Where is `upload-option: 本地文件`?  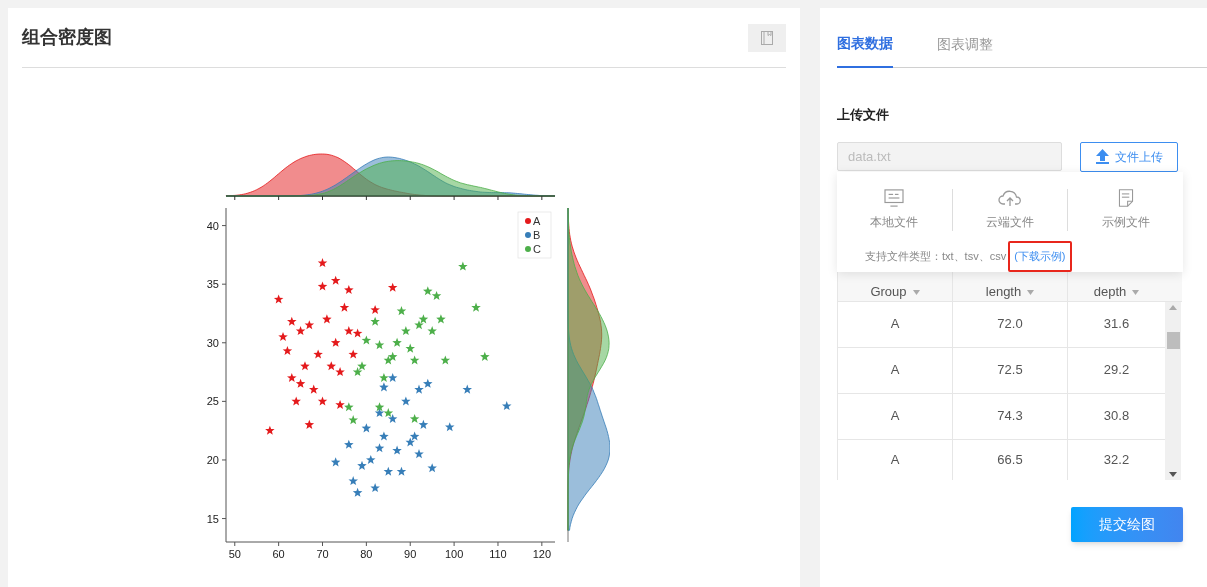 upload-option: 本地文件 is located at coordinates (894, 210).